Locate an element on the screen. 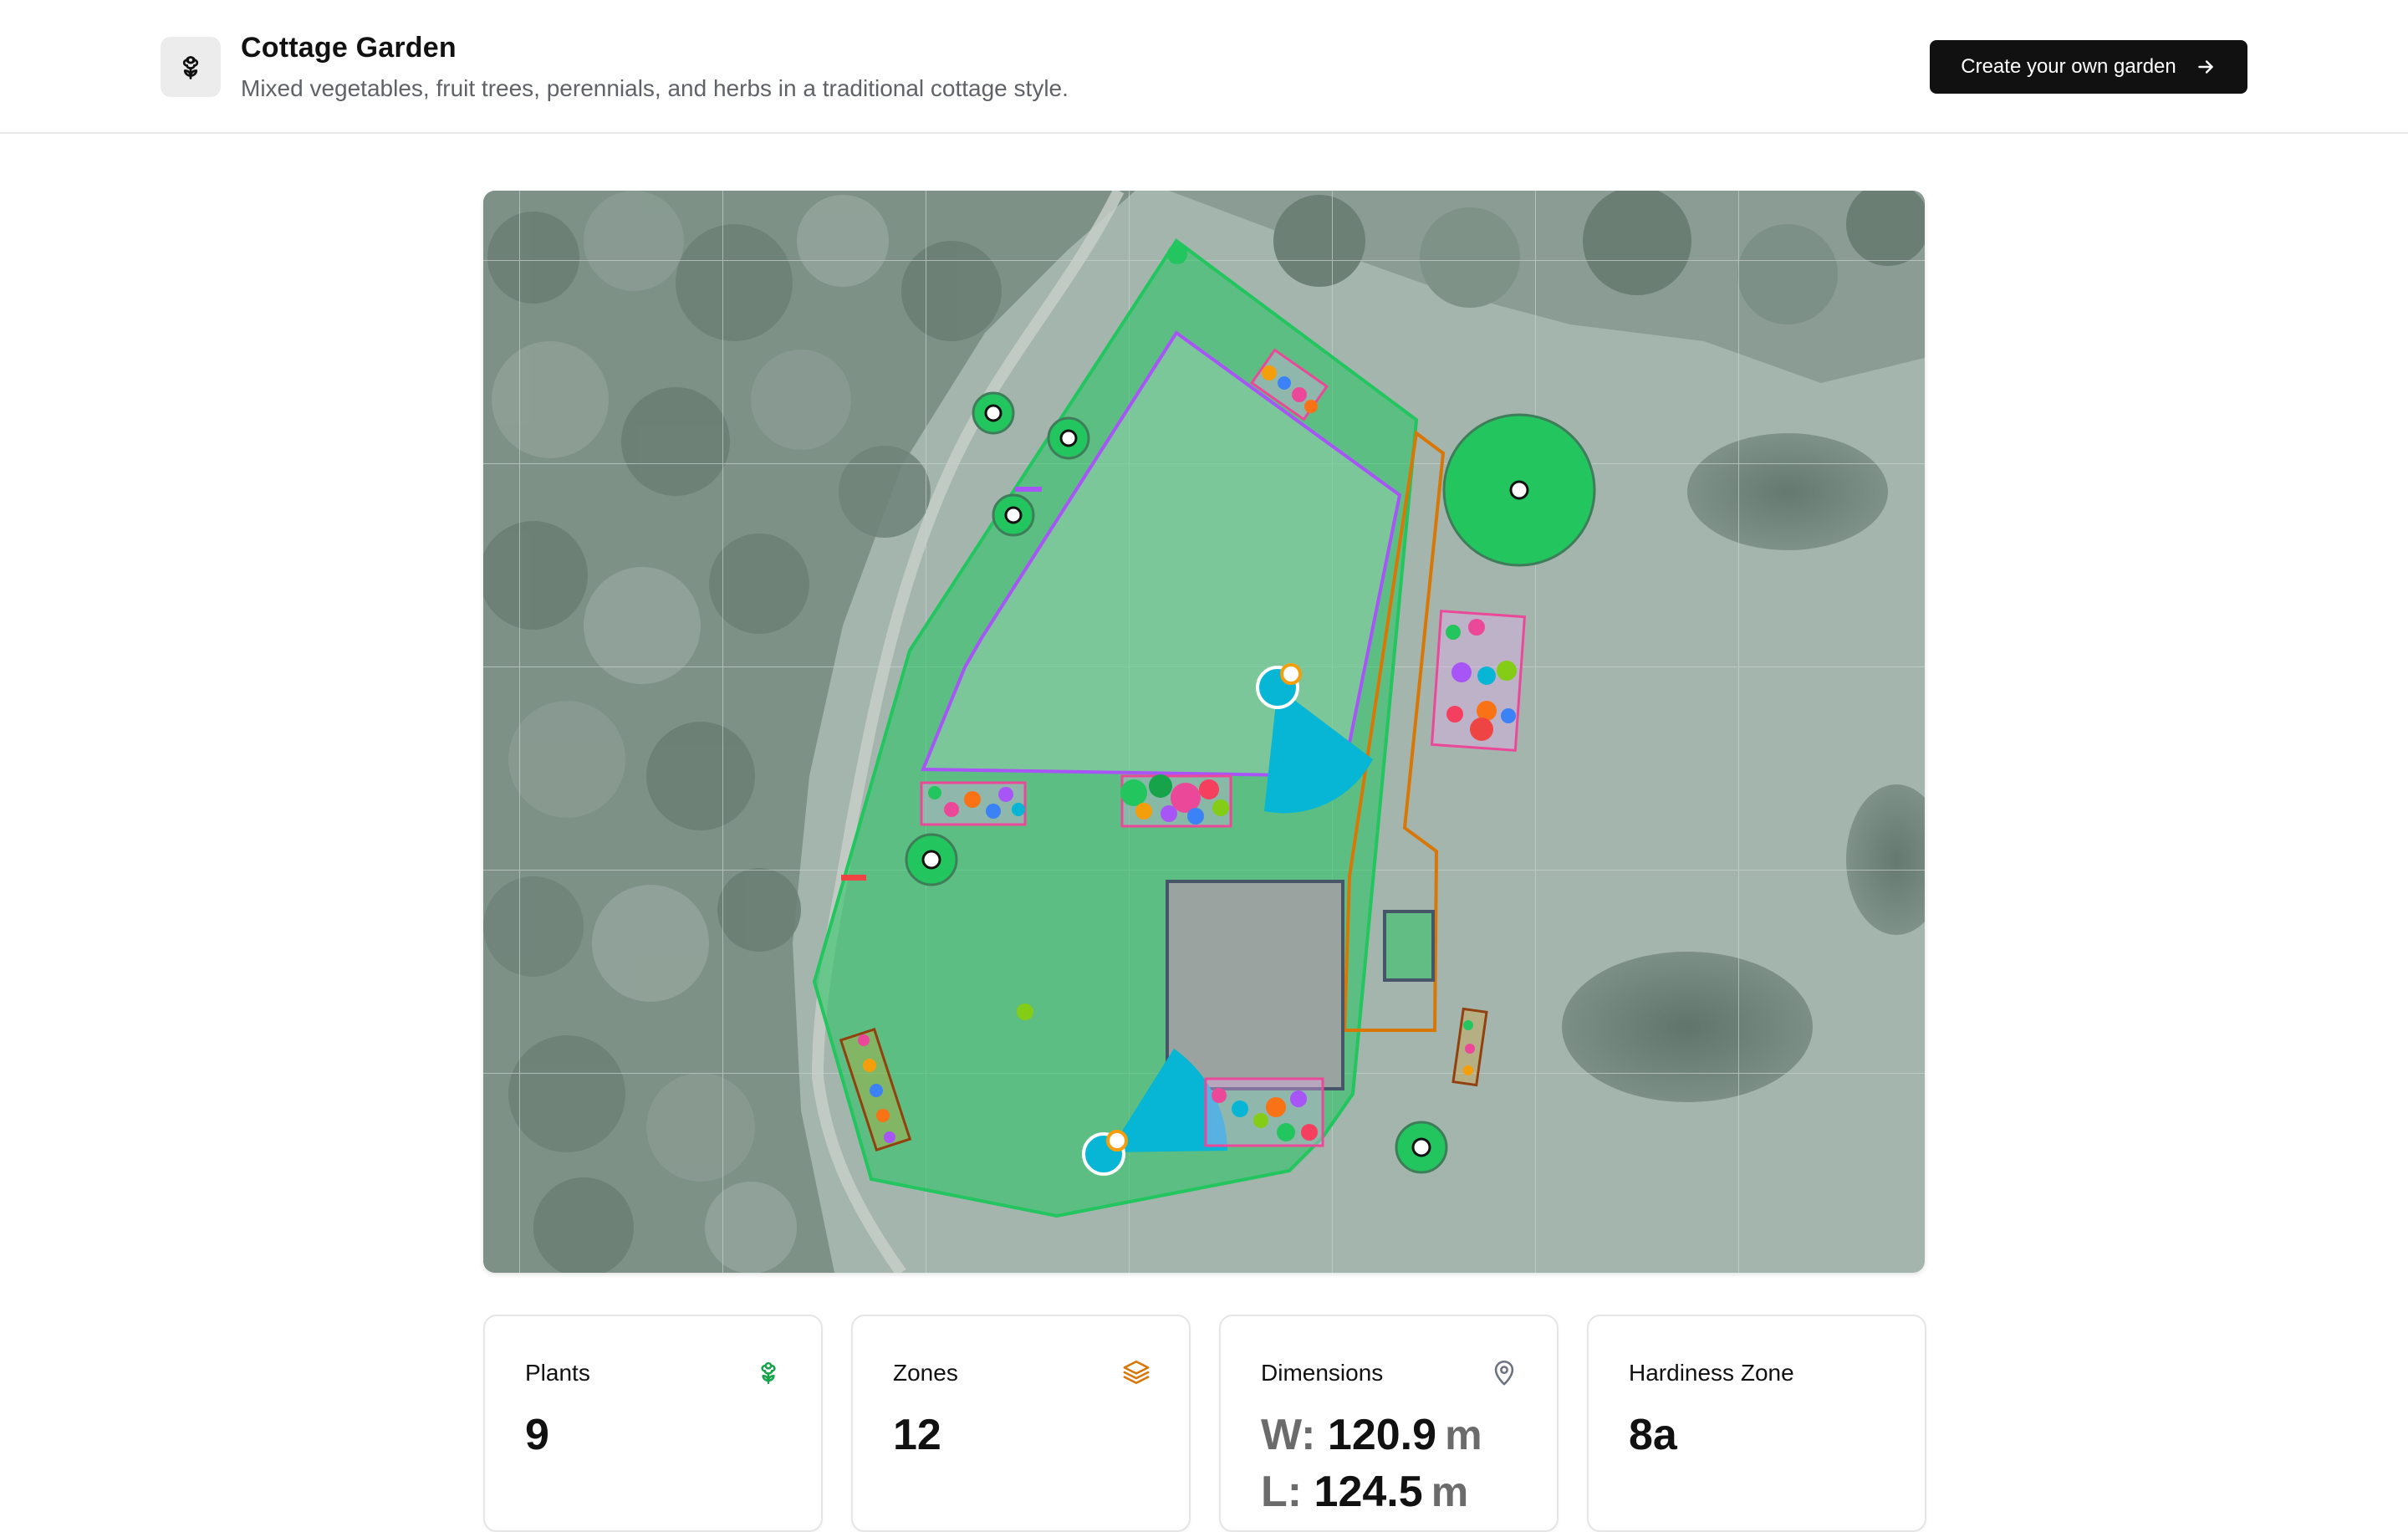  house-roof is located at coordinates (1255, 985).